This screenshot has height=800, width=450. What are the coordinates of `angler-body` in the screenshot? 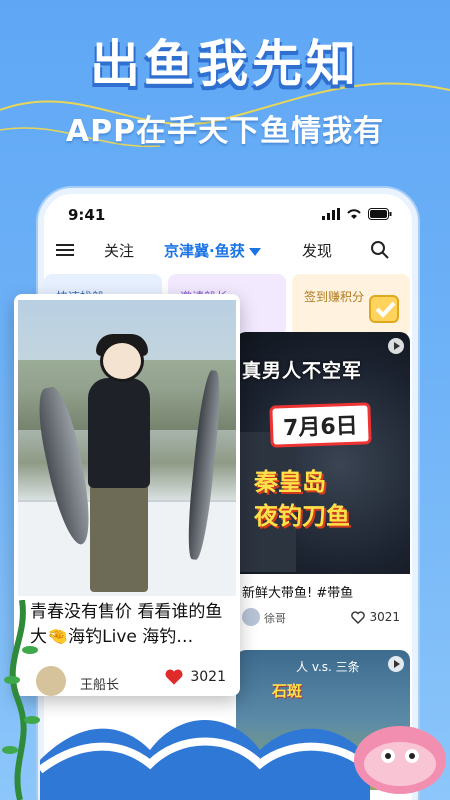 It's located at (119, 433).